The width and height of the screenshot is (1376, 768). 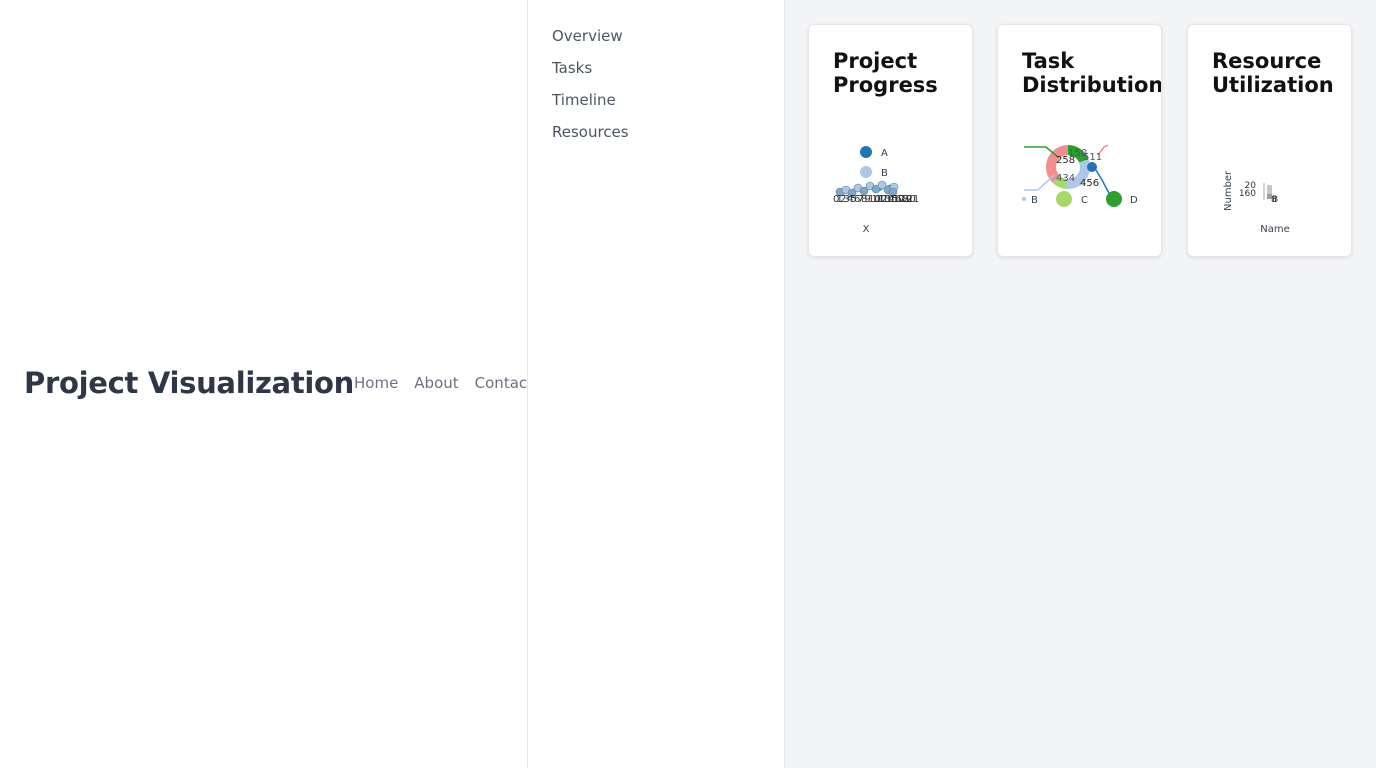 I want to click on site-title: Project Visualization, so click(x=189, y=383).